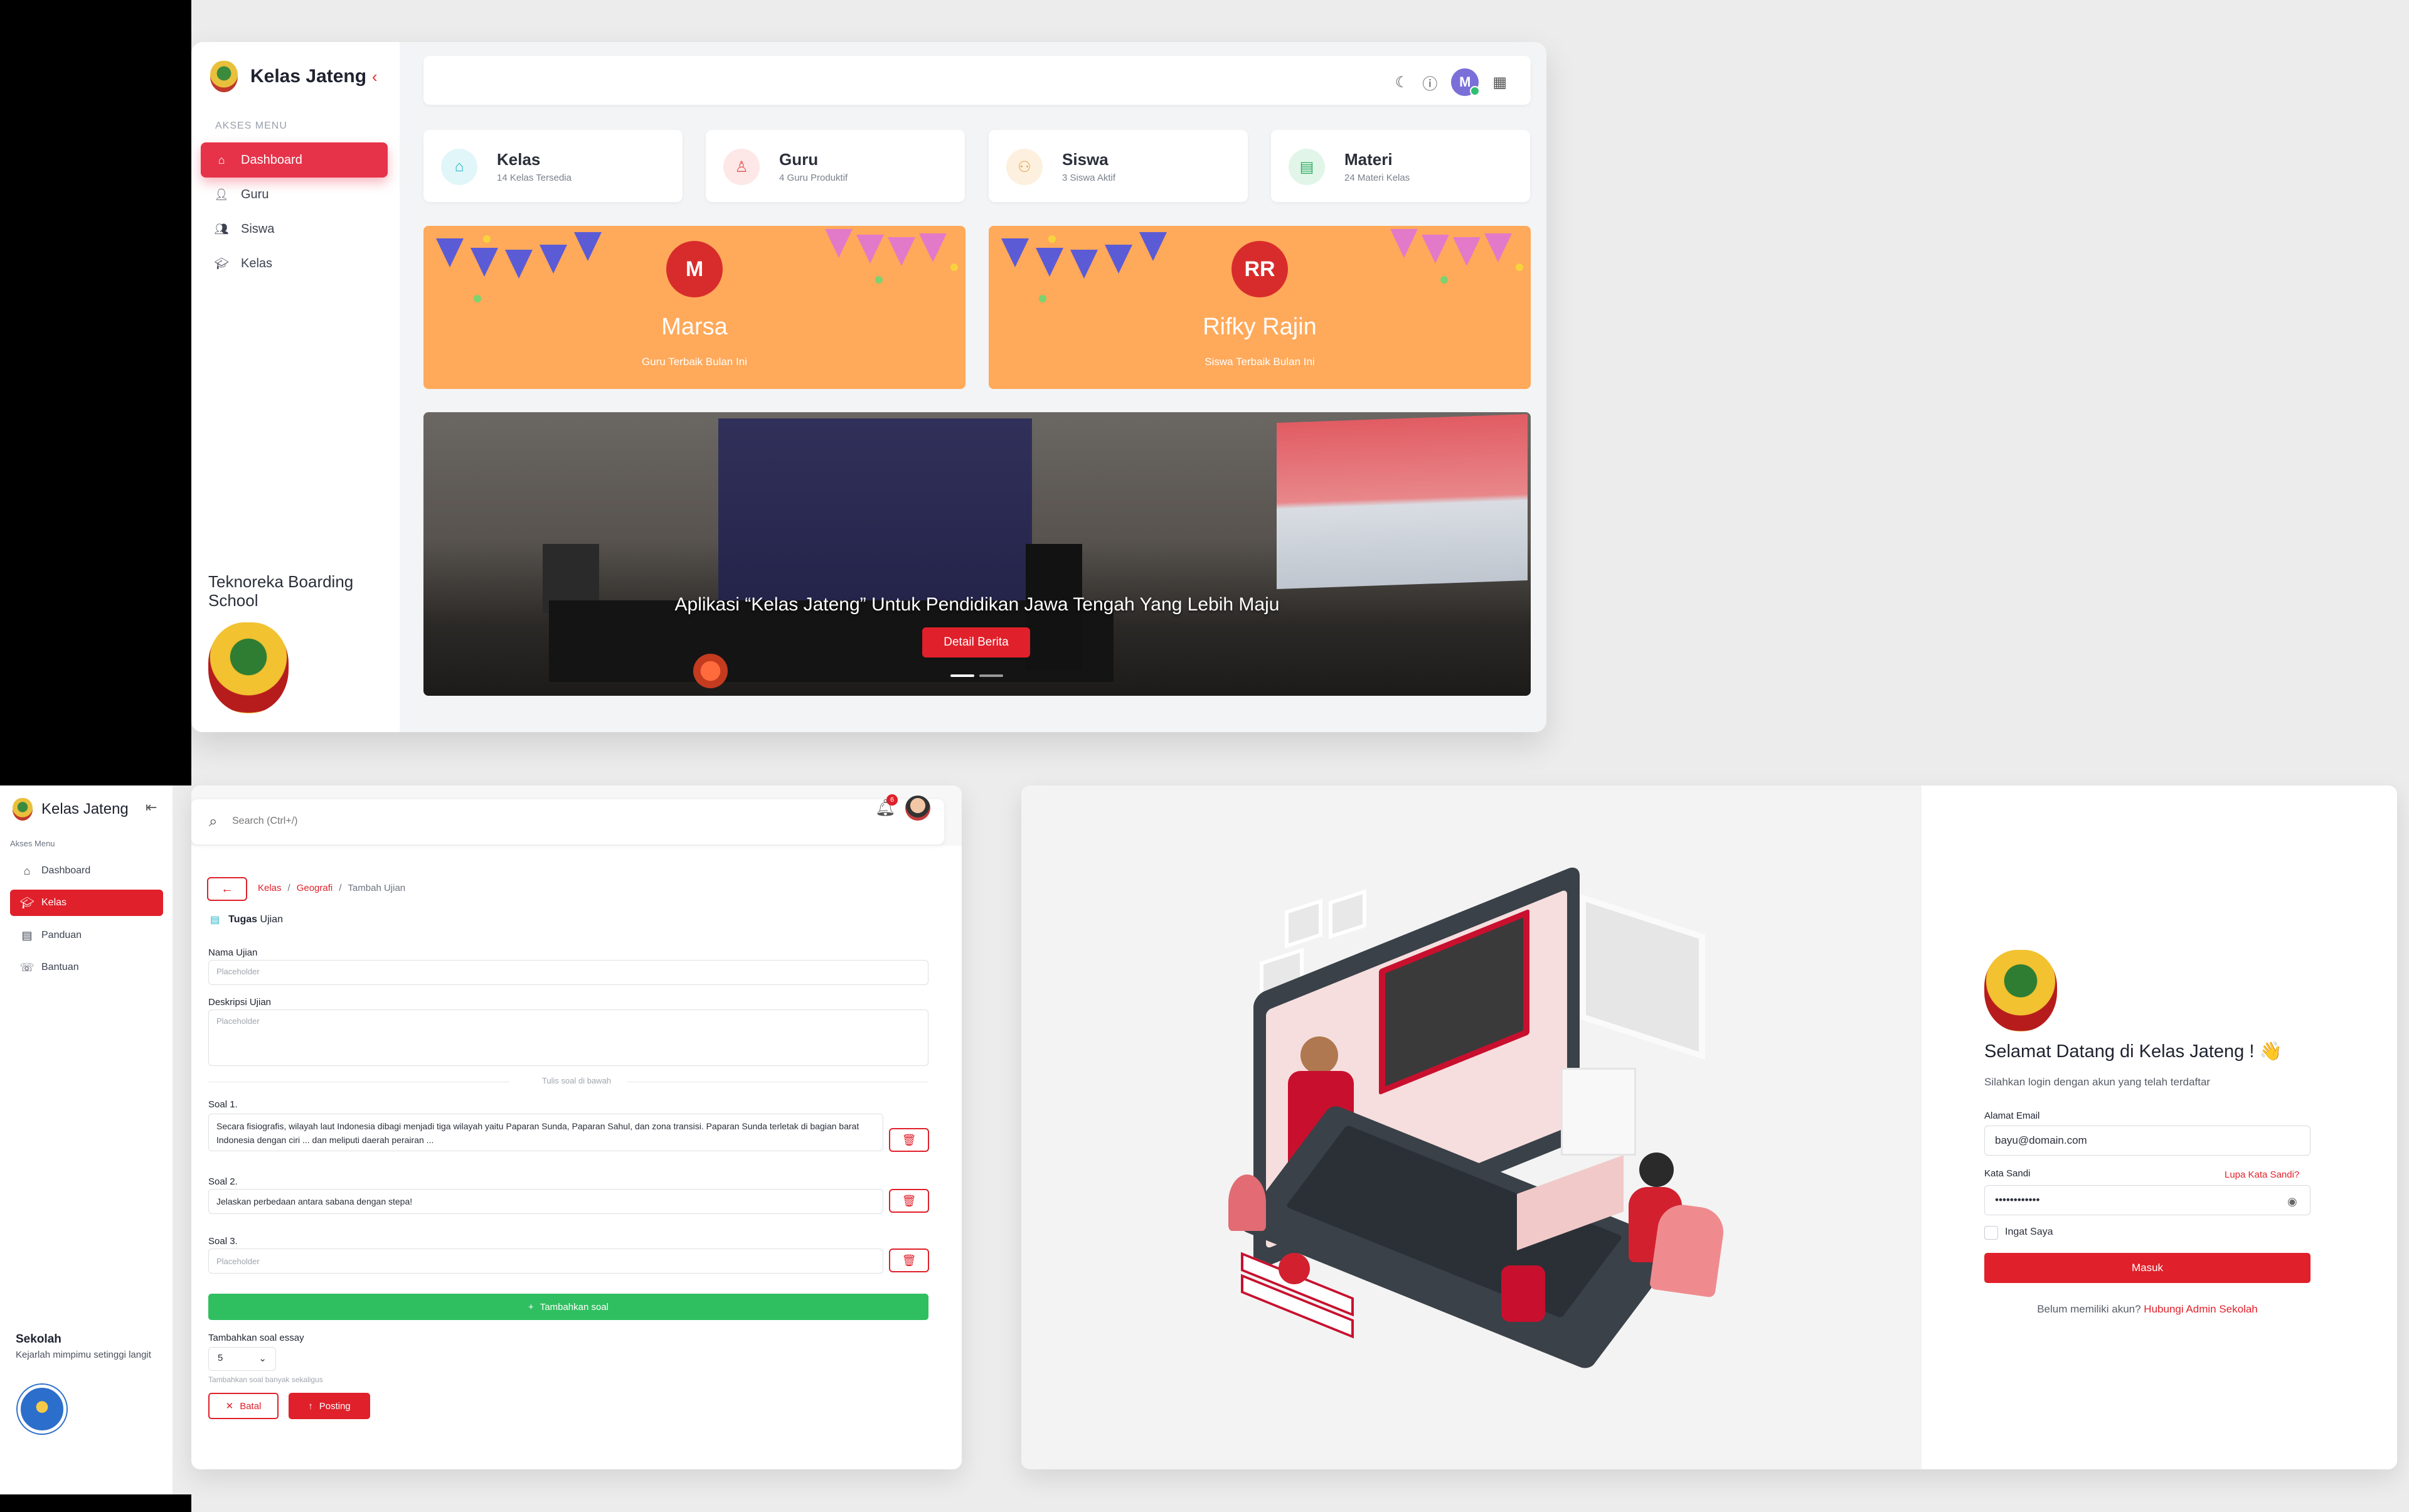 The width and height of the screenshot is (2409, 1512). I want to click on nama-ujian-input: Placeholder, so click(568, 972).